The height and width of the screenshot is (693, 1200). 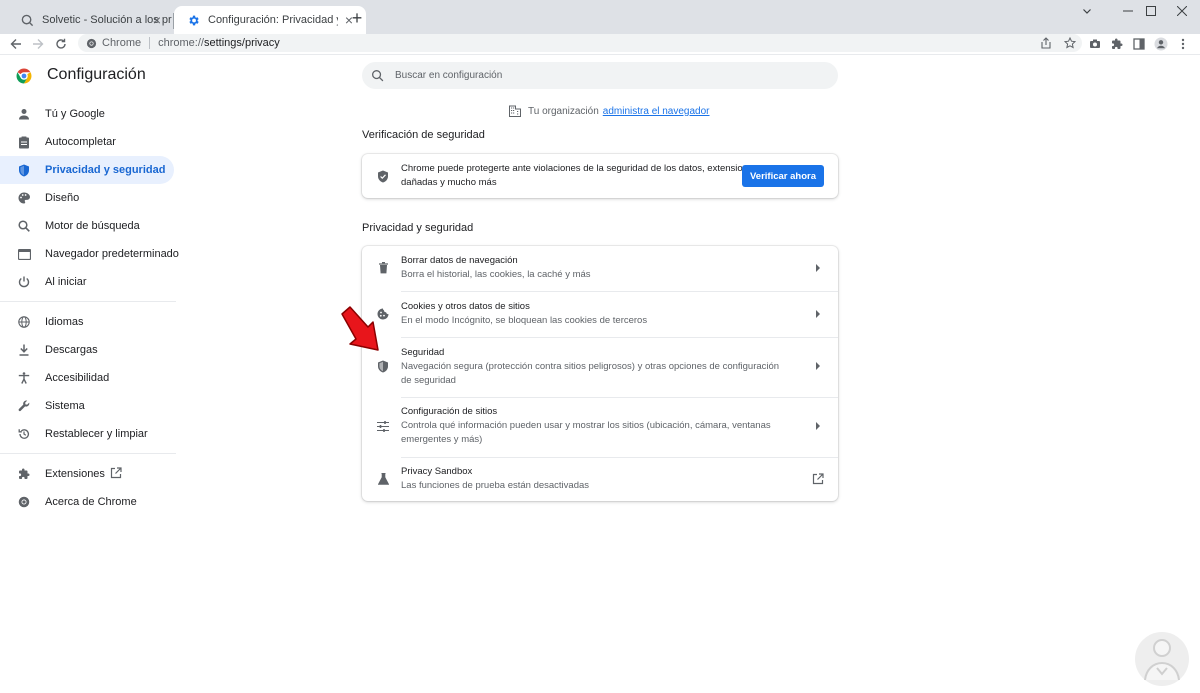 What do you see at coordinates (383, 479) in the screenshot?
I see `flask-icon` at bounding box center [383, 479].